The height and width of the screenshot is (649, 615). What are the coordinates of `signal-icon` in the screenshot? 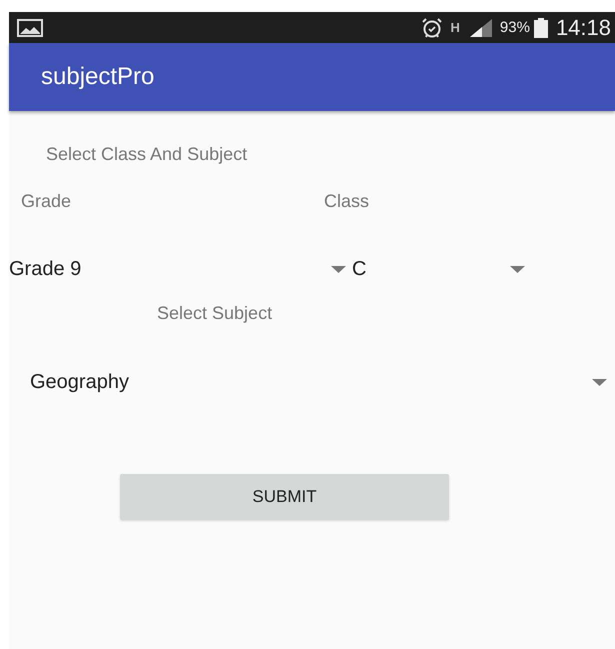 It's located at (481, 27).